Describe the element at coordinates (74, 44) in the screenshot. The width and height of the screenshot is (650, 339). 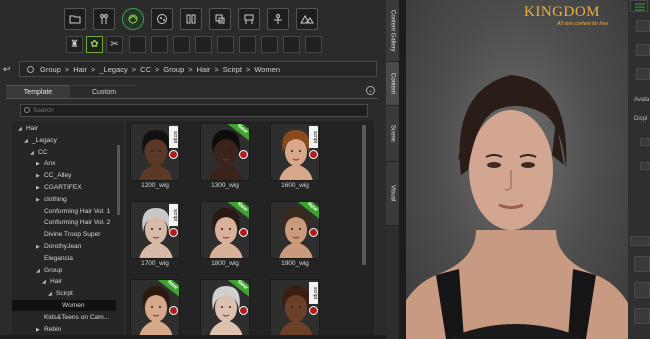
I see `helmet-icon: ♜` at that location.